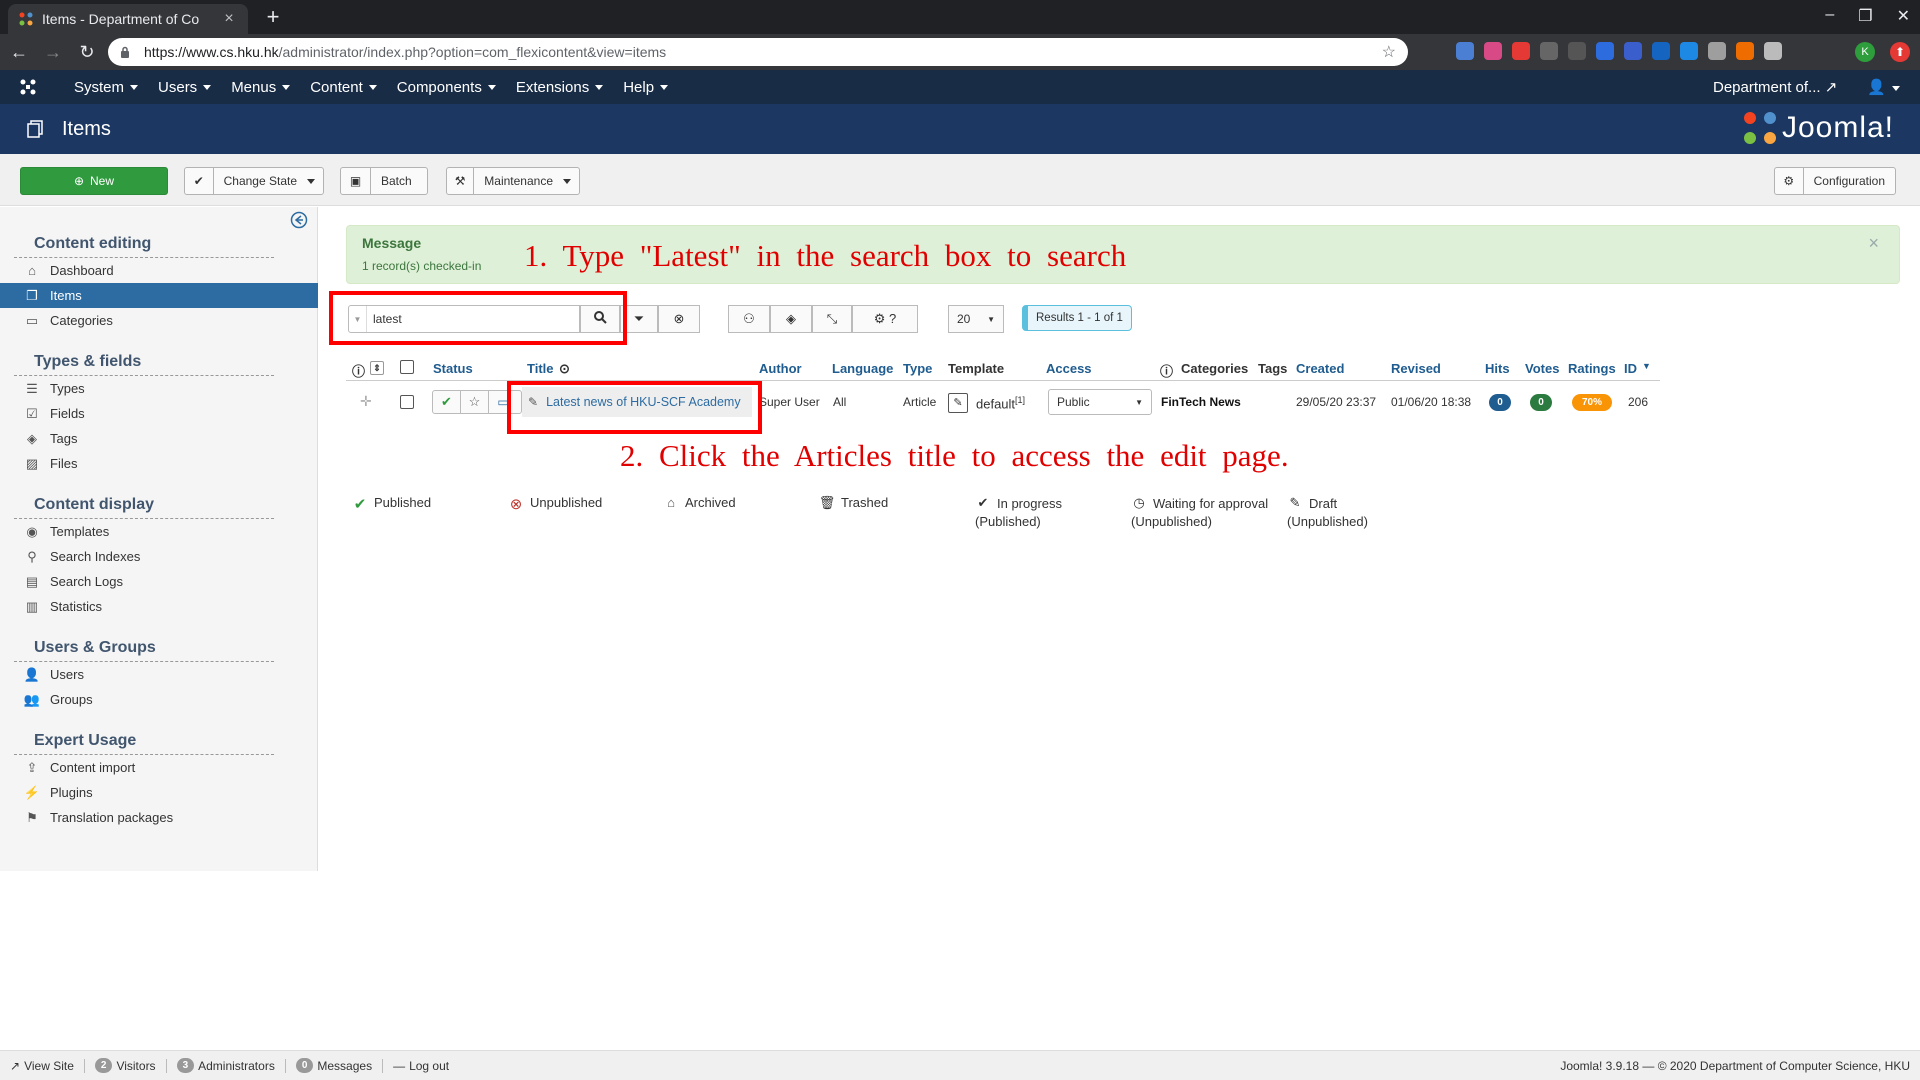 The height and width of the screenshot is (1080, 1920). Describe the element at coordinates (920, 402) in the screenshot. I see `type-cell: Article` at that location.